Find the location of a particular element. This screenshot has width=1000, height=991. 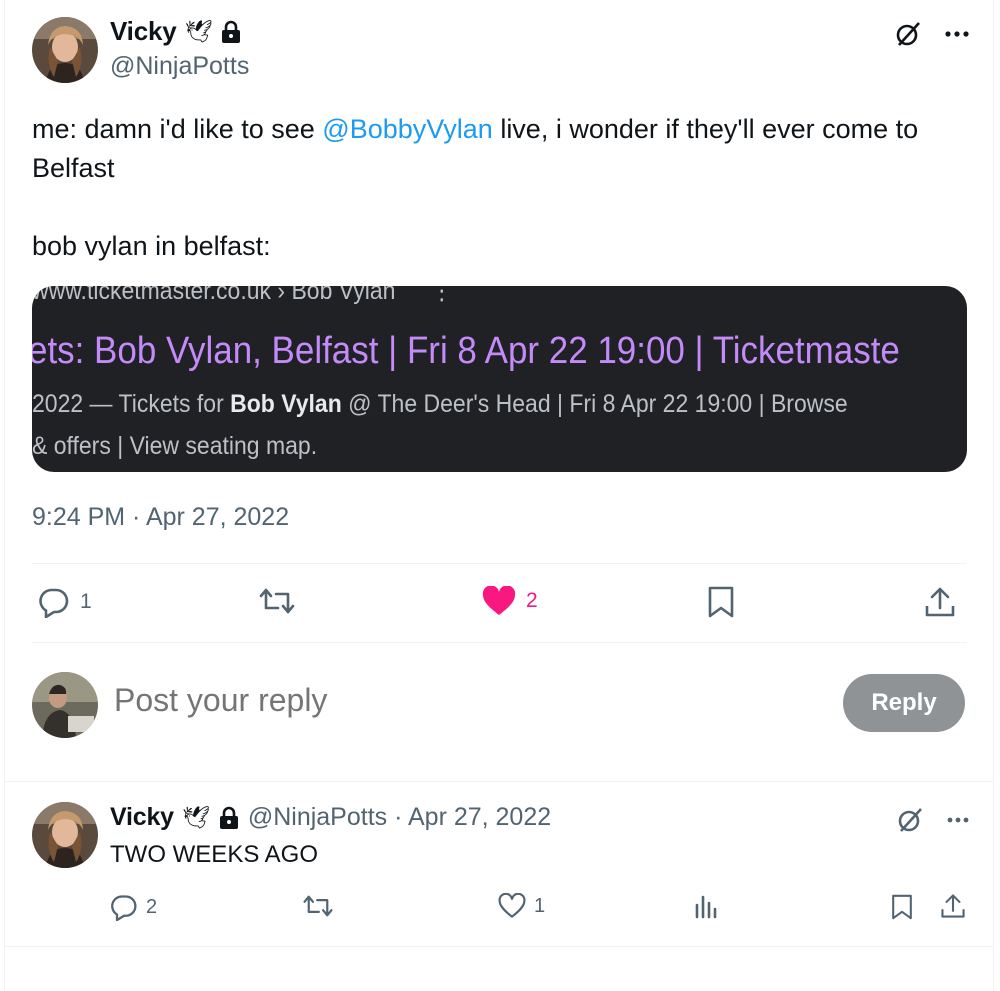

reply-retweet-action is located at coordinates (322, 906).